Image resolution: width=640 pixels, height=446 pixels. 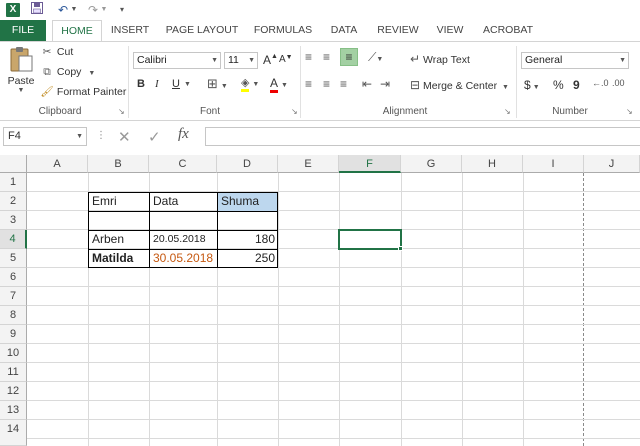 I want to click on row-header-9: 9, so click(x=13, y=334).